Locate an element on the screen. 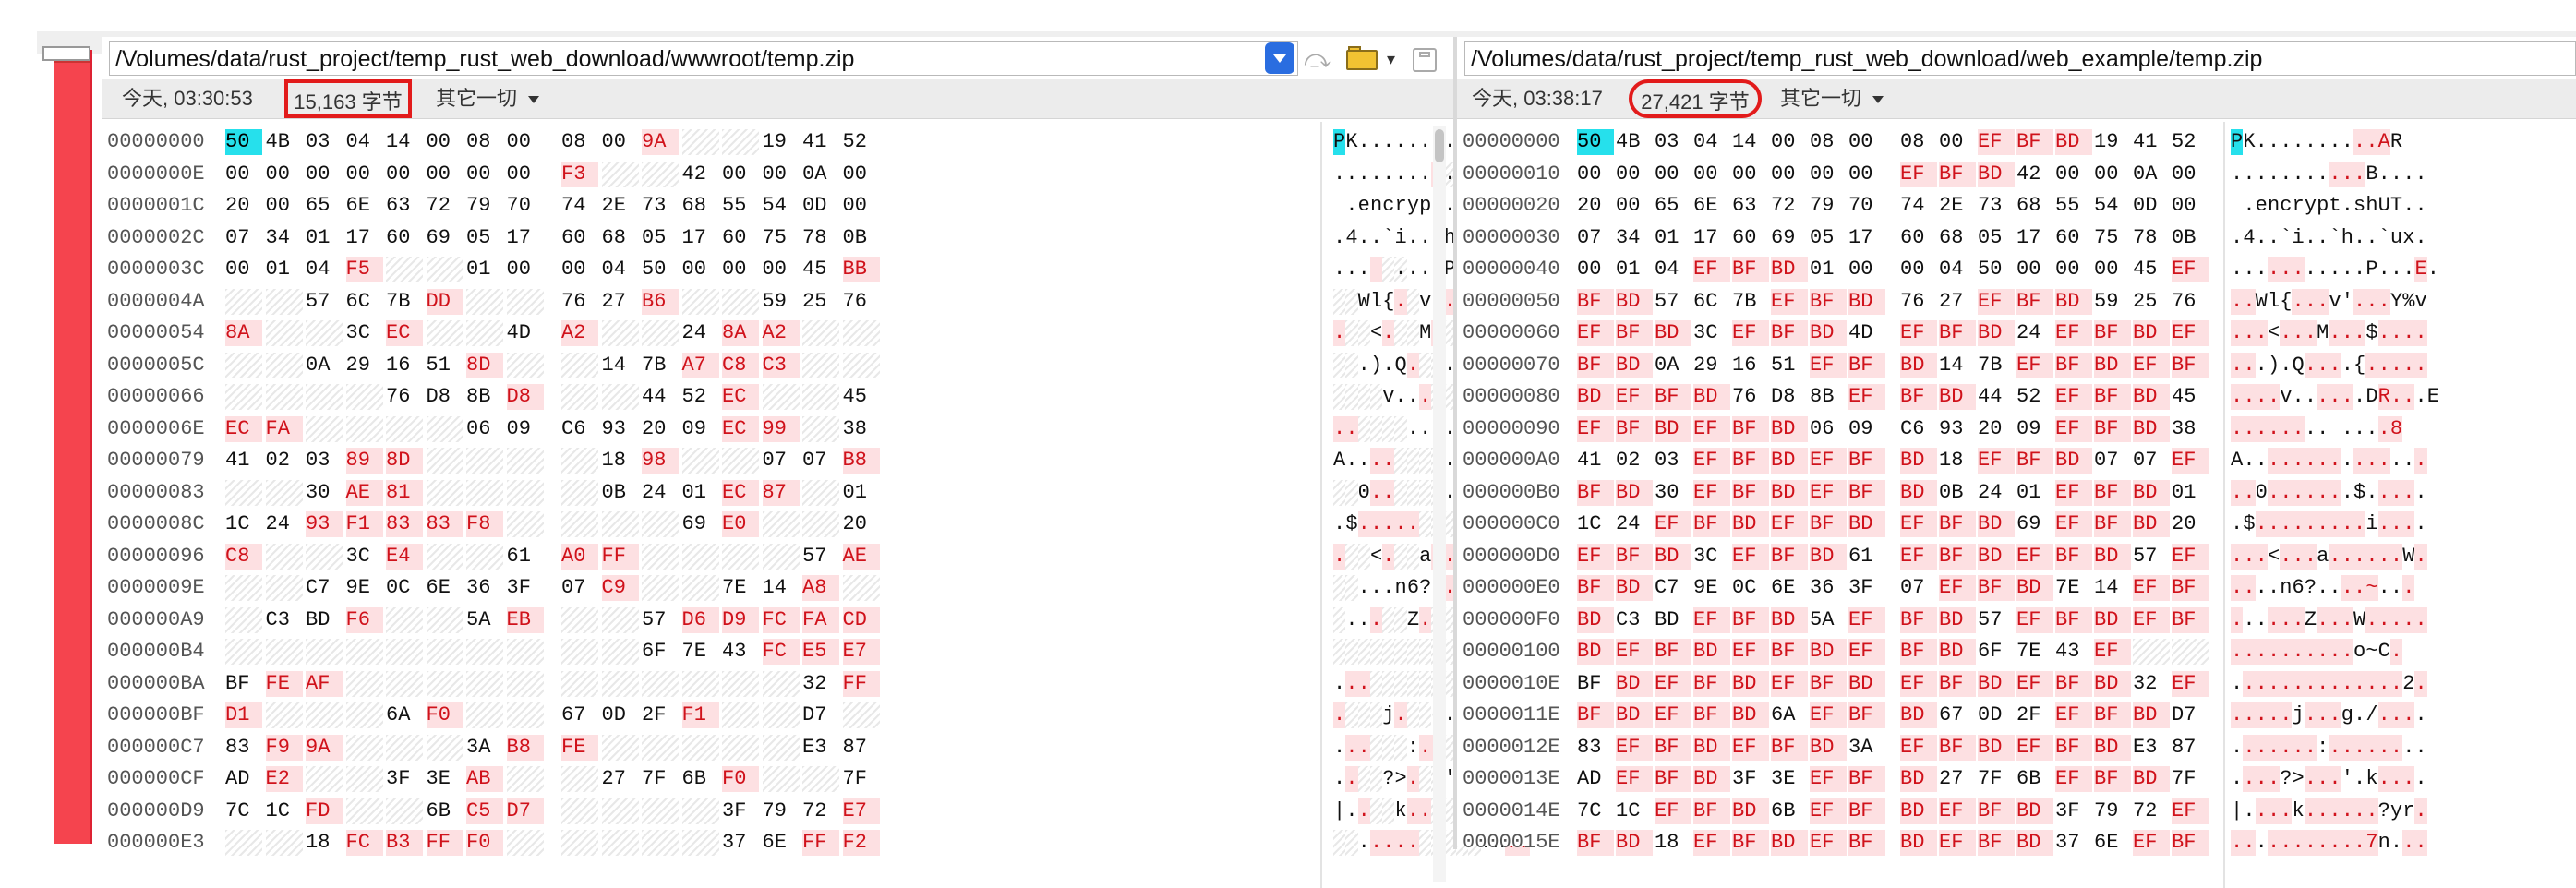 The width and height of the screenshot is (2576, 888). hex-byte: 07 is located at coordinates (1918, 588).